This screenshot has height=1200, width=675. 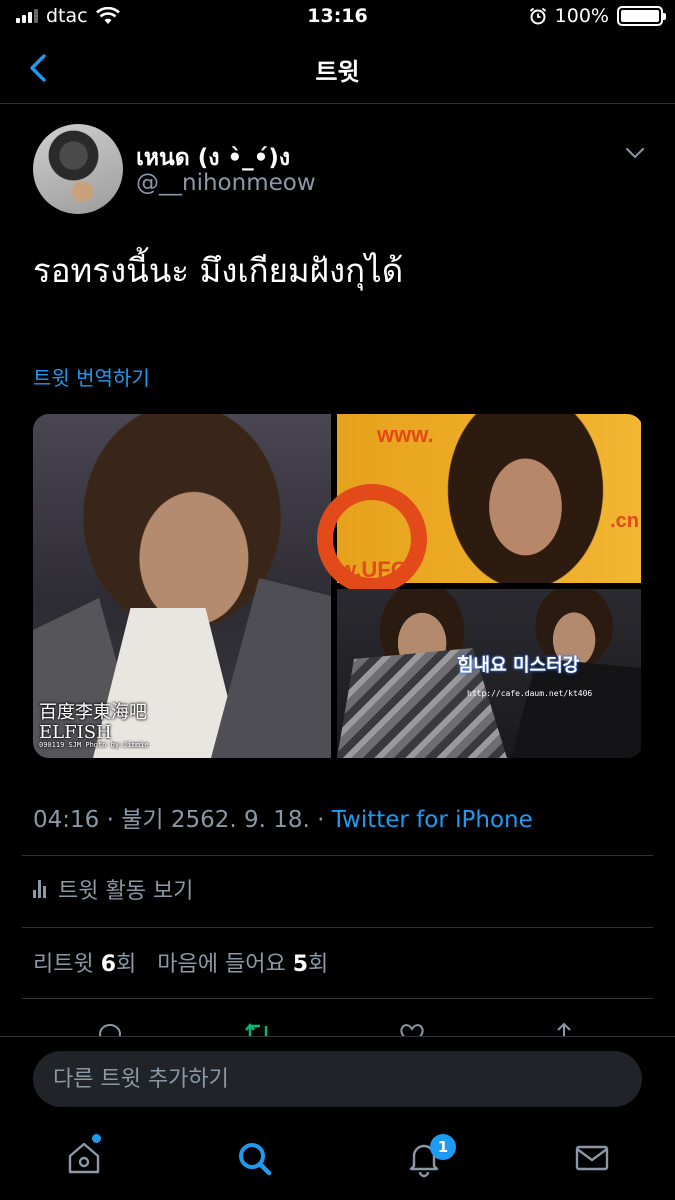 I want to click on tweet-timestamp: 04:16 · 불기 2562. 9. 18. ·, so click(x=182, y=820).